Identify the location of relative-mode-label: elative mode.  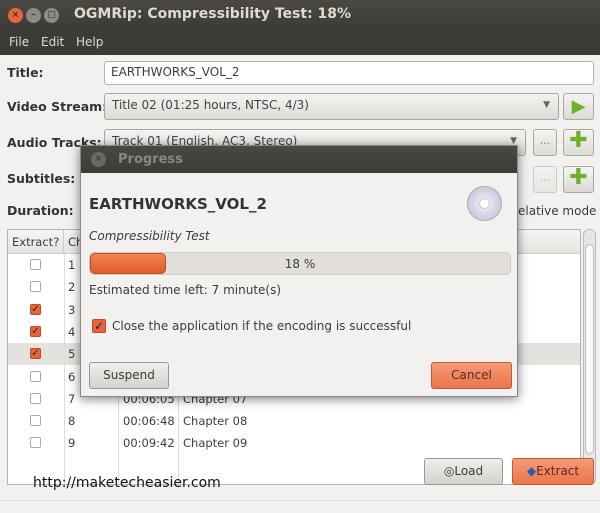
(557, 211).